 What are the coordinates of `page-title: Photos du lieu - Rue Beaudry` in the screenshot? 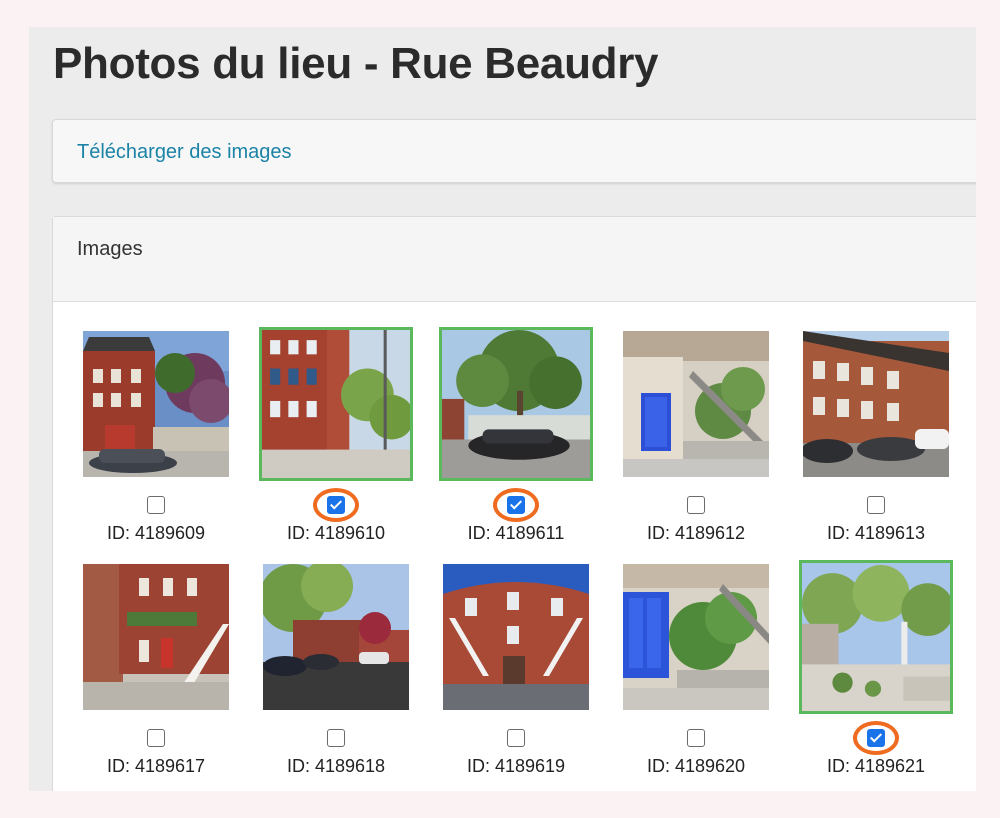 It's located at (356, 63).